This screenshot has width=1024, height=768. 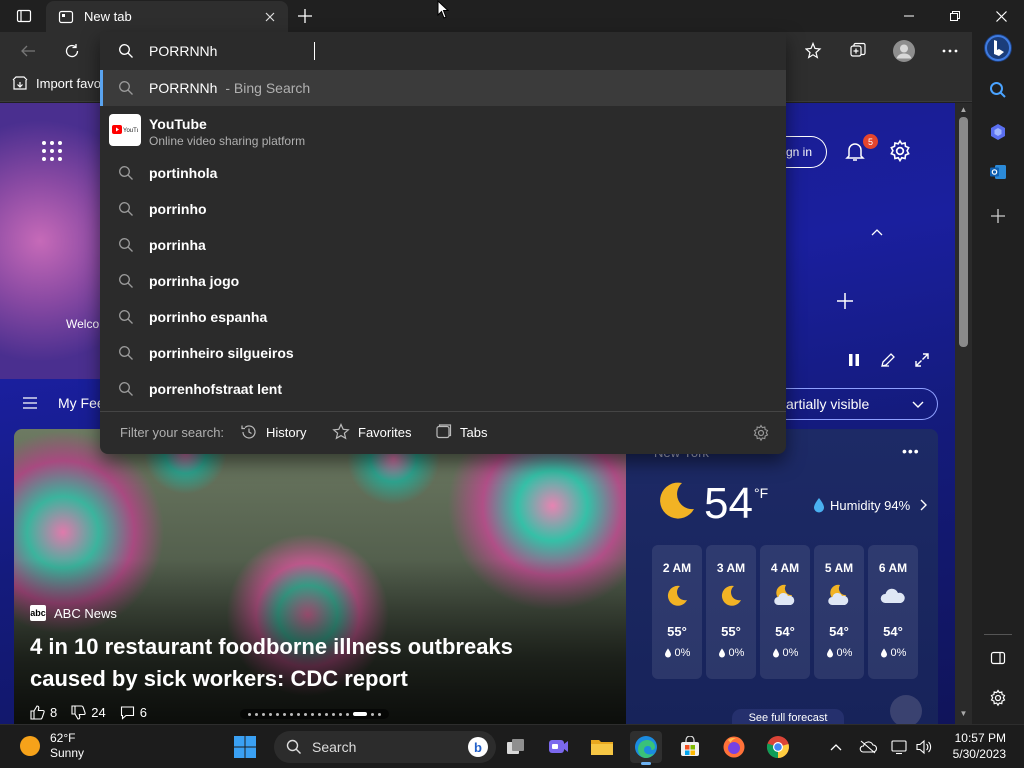 I want to click on suggestion-bing-search: PORRNNh - Bing Search, so click(x=443, y=88).